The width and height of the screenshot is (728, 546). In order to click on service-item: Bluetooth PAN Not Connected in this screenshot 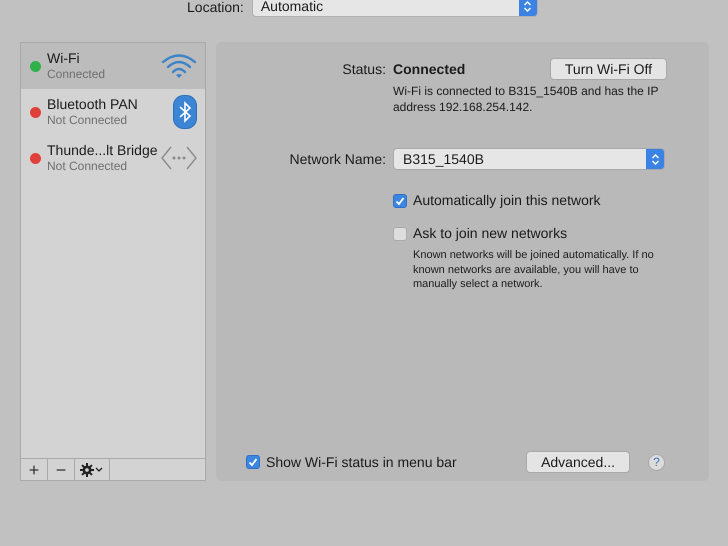, I will do `click(113, 112)`.